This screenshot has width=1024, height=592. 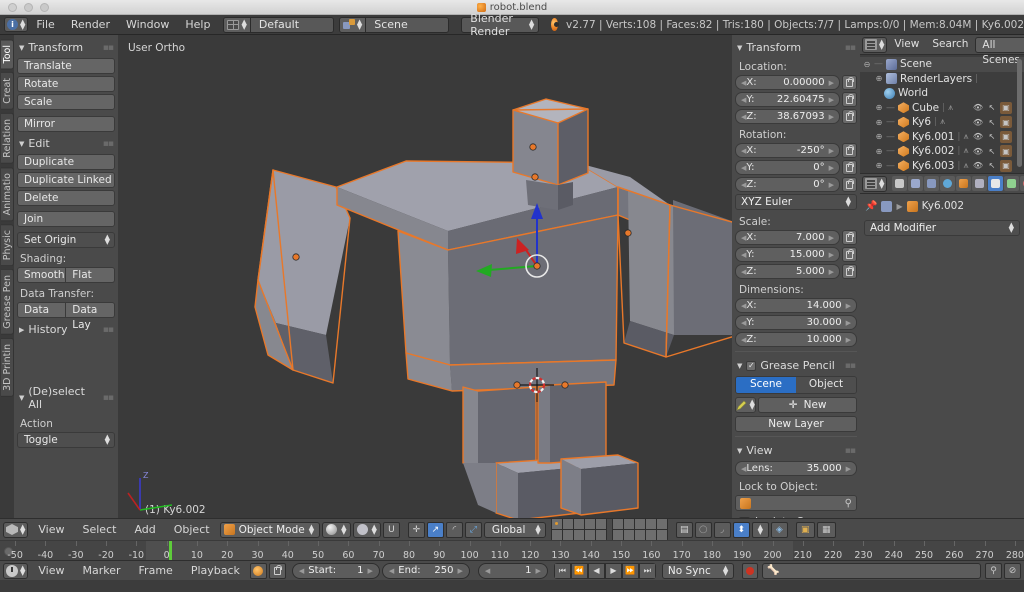 I want to click on timeline-menu-marker: Marker, so click(x=102, y=571).